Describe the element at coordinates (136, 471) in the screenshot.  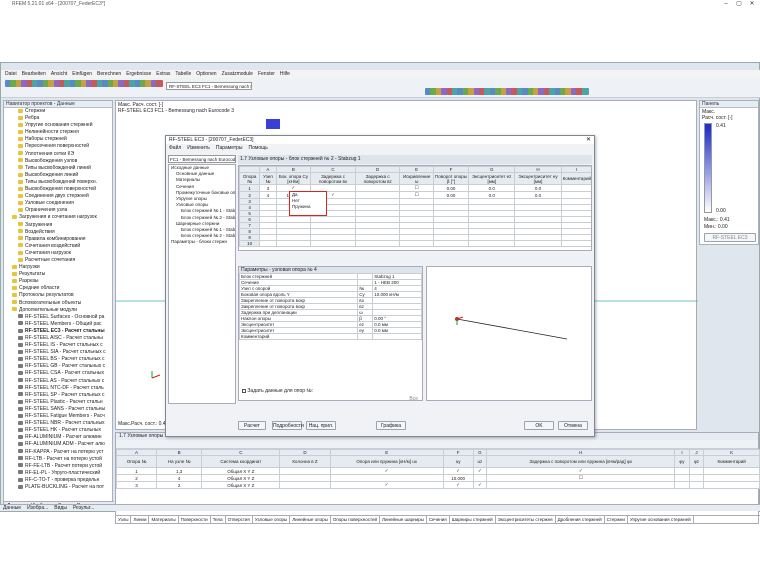
I see `table-cell: 1` at that location.